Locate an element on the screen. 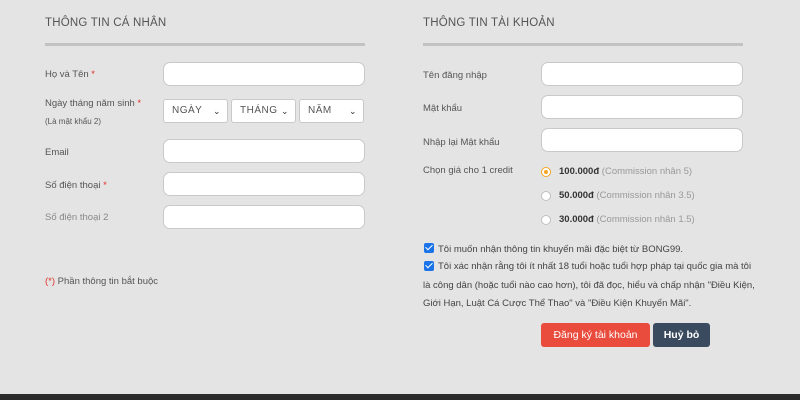 Image resolution: width=800 pixels, height=400 pixels. phone2-input is located at coordinates (264, 217).